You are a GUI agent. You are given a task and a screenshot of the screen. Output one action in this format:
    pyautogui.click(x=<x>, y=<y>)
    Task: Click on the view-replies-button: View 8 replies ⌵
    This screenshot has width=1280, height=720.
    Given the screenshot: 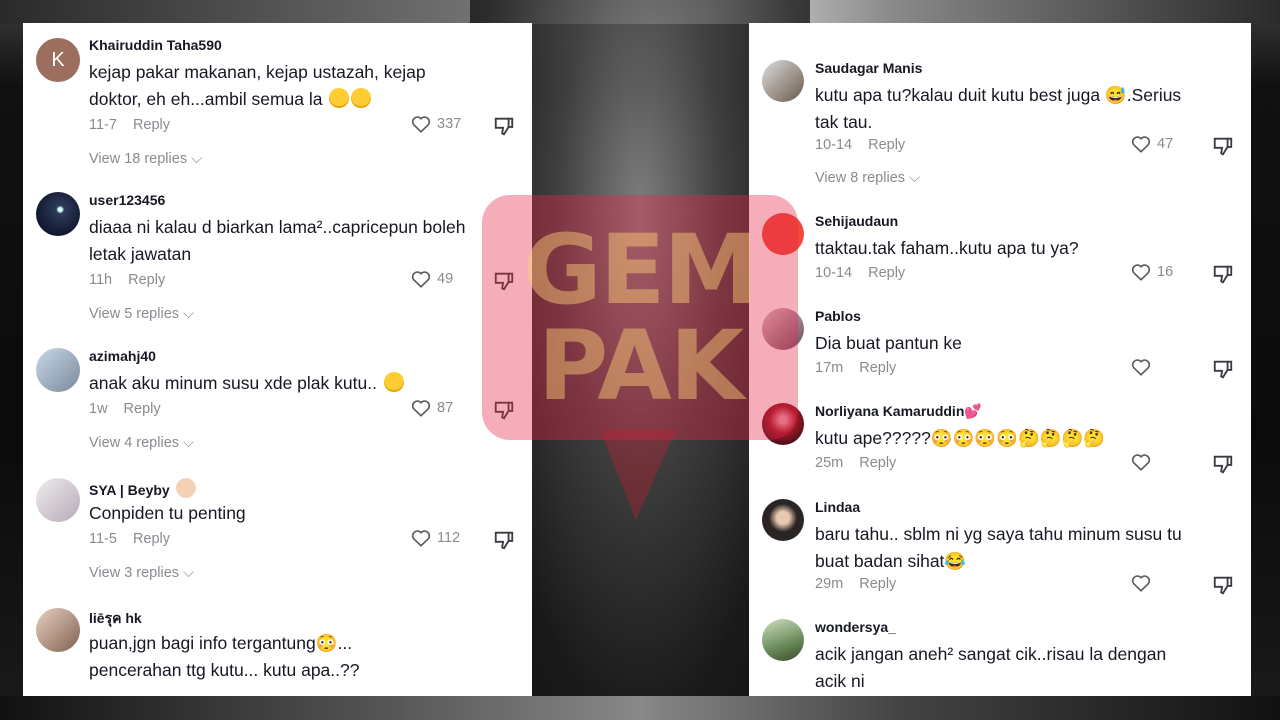 What is the action you would take?
    pyautogui.click(x=867, y=178)
    